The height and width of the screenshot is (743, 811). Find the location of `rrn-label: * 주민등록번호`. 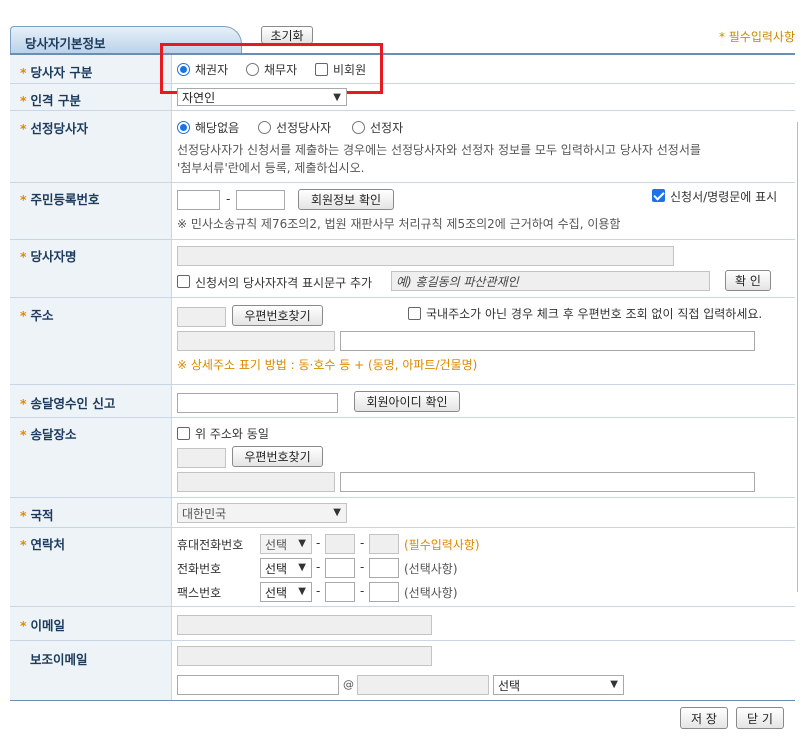

rrn-label: * 주민등록번호 is located at coordinates (60, 199).